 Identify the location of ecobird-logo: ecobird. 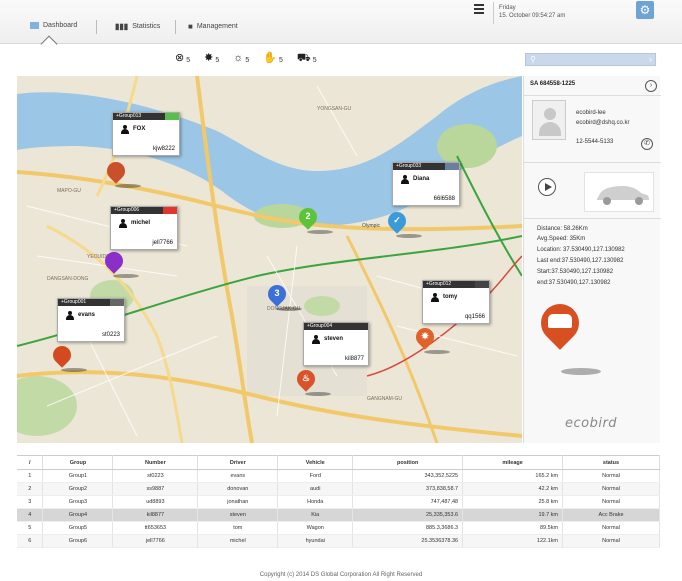
(591, 423).